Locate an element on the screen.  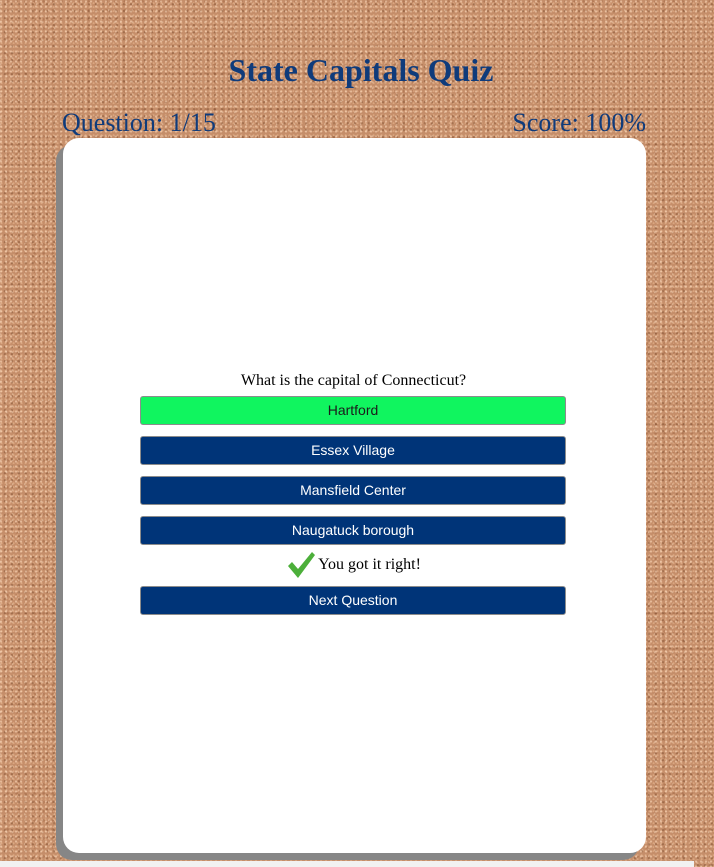
score-display: Score: 100% is located at coordinates (579, 122).